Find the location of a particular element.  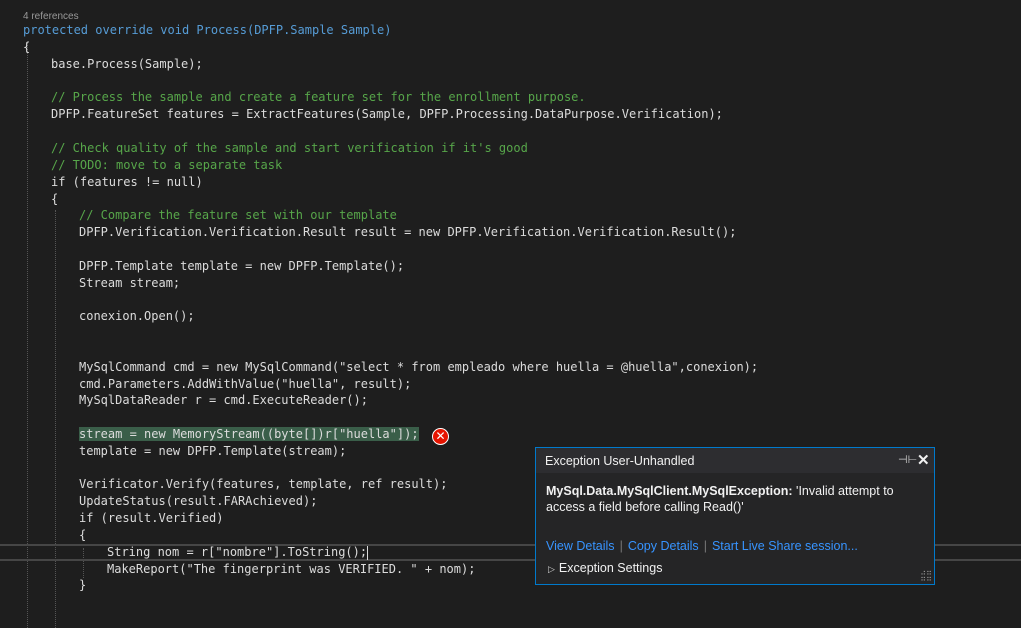

code-line: // TODO: move to a separate task is located at coordinates (166, 165).